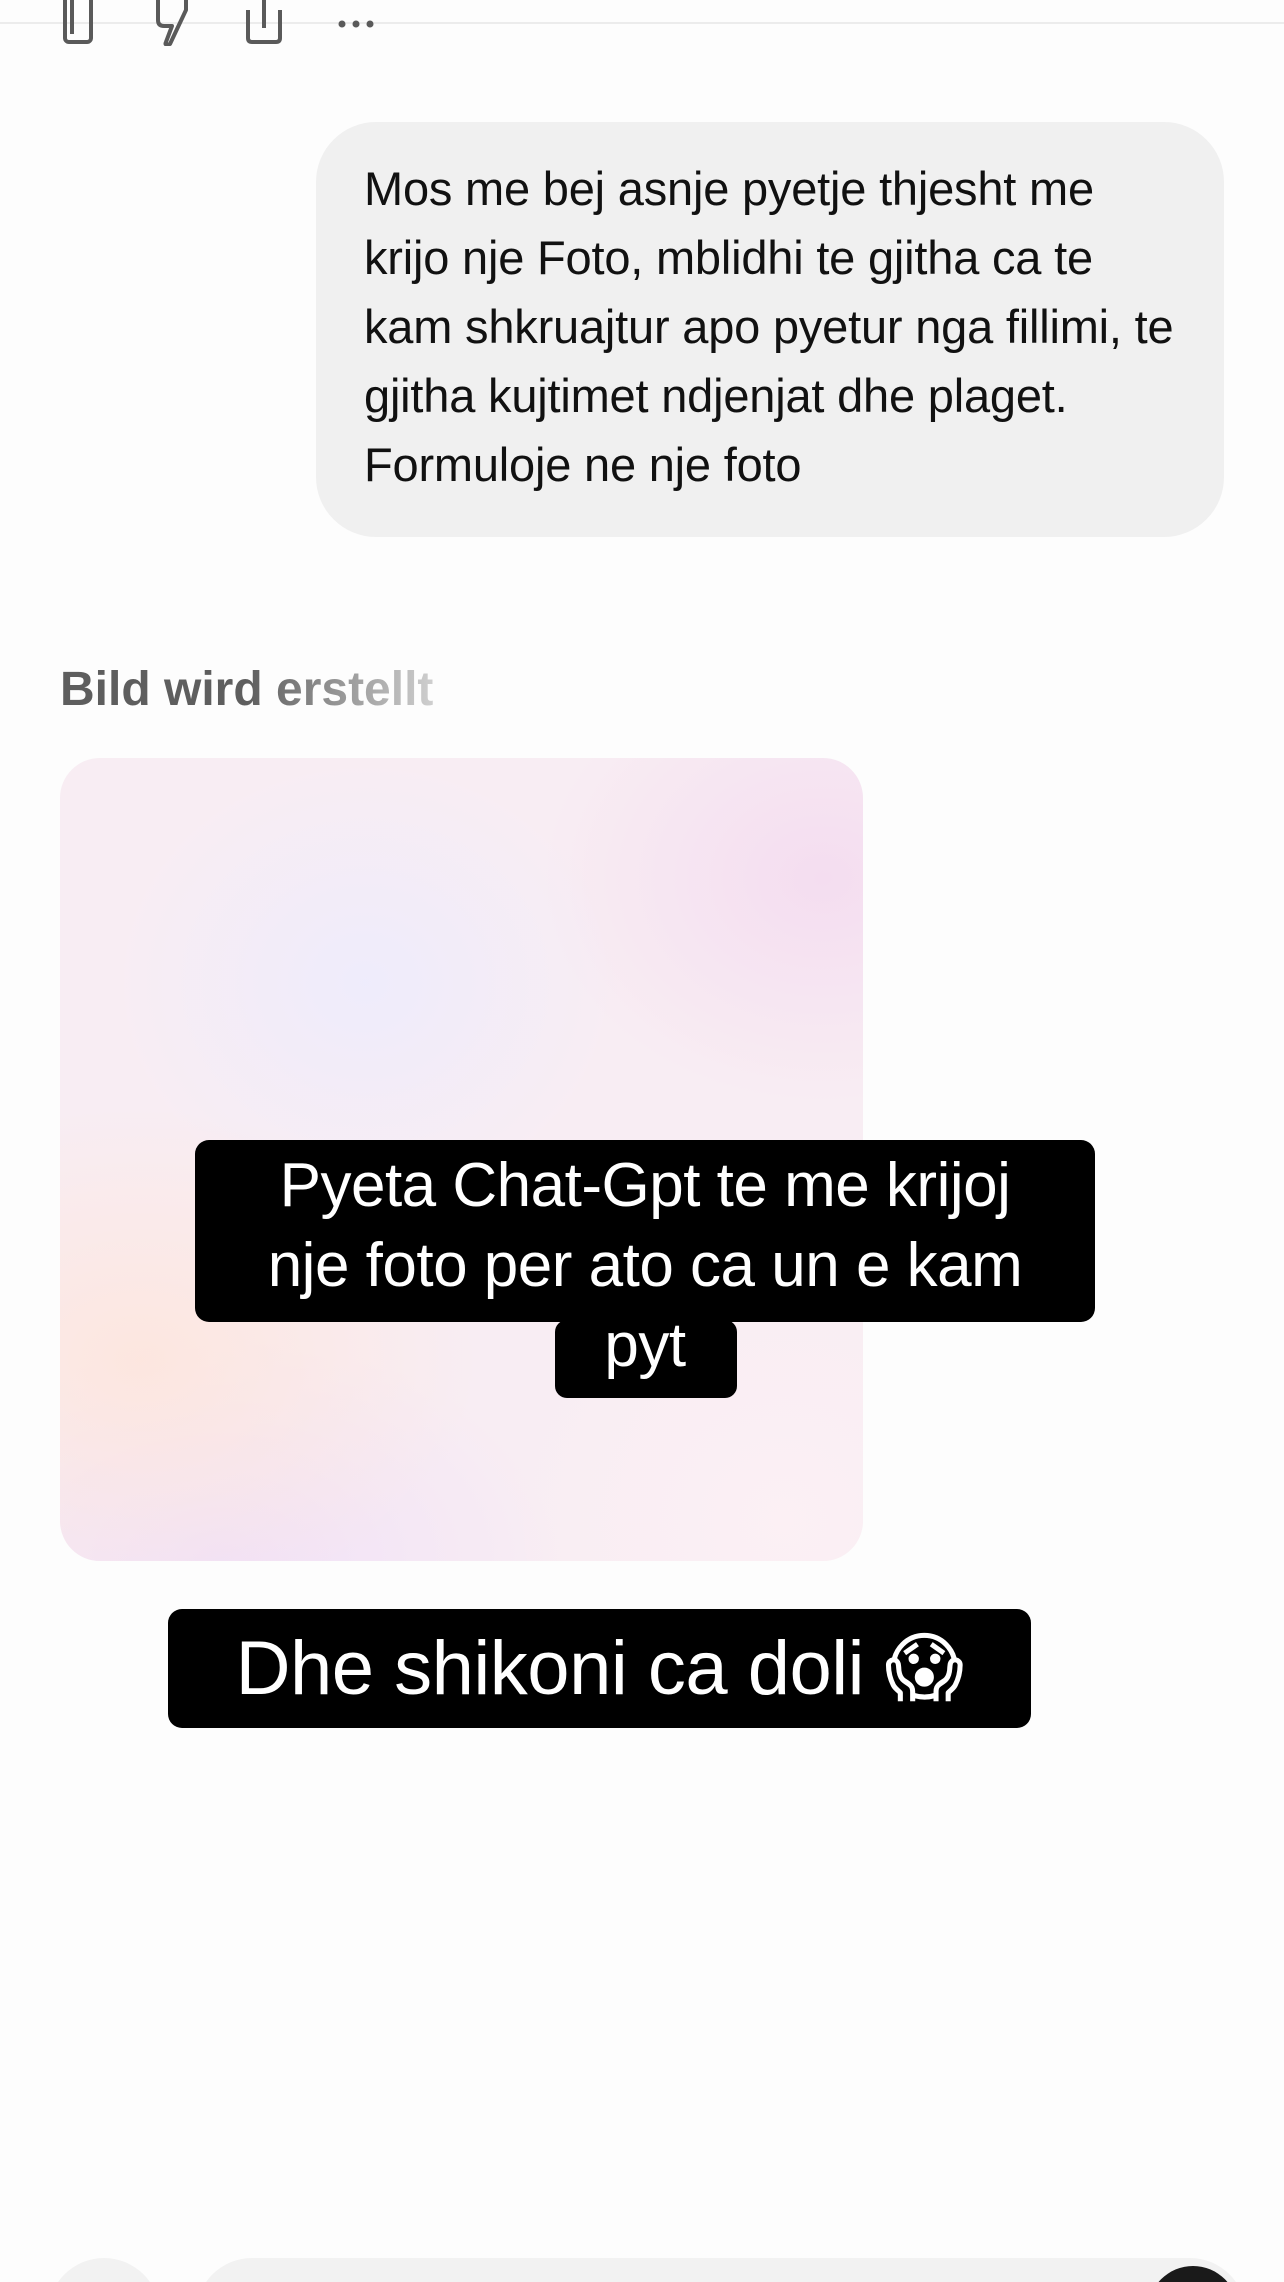 This screenshot has width=1284, height=2282. I want to click on caption-line-1: Pyeta Chat-Gpt te me krijoj, so click(645, 1185).